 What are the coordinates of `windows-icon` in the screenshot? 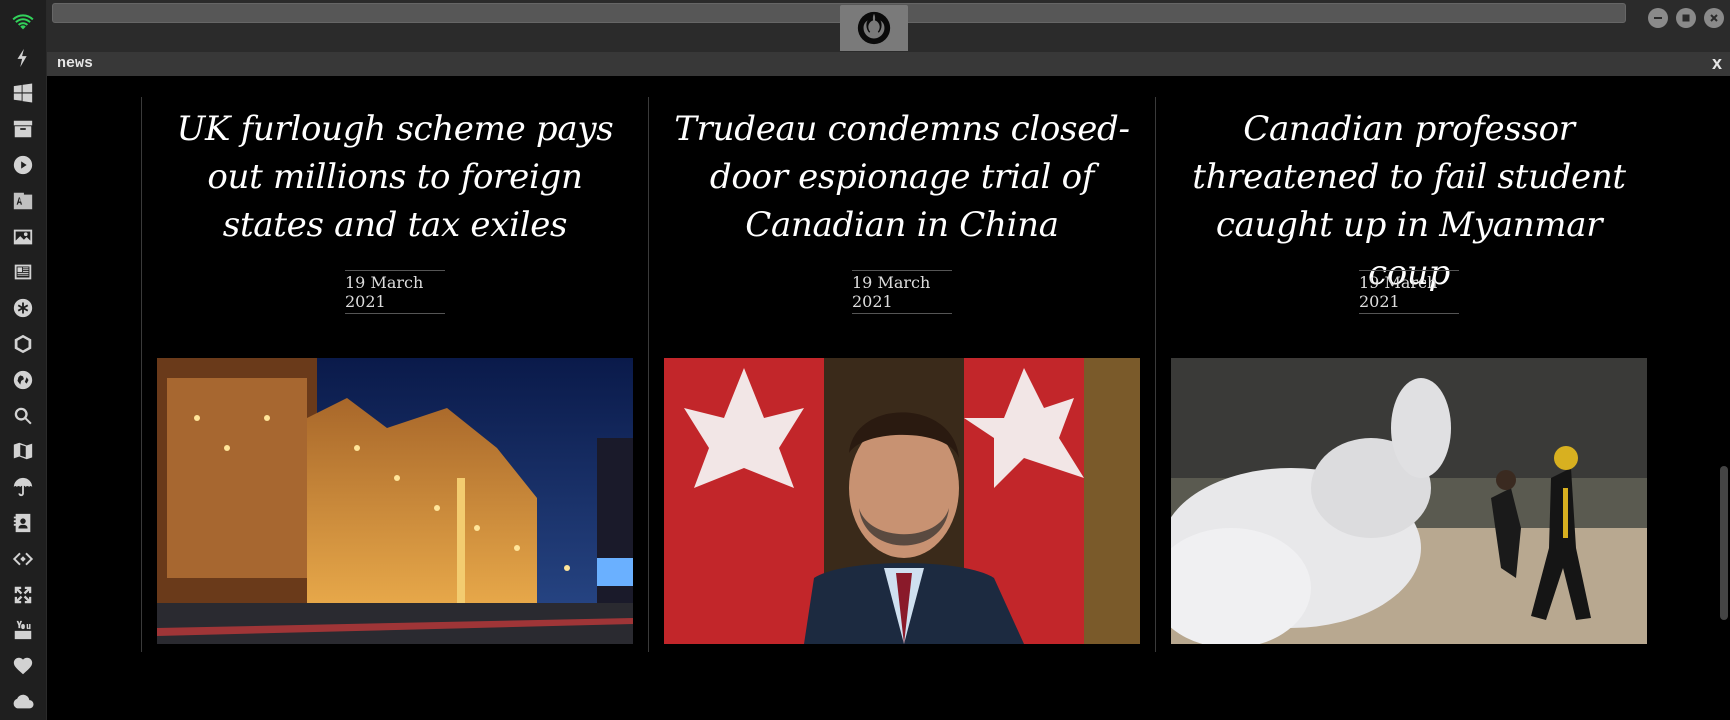 It's located at (23, 94).